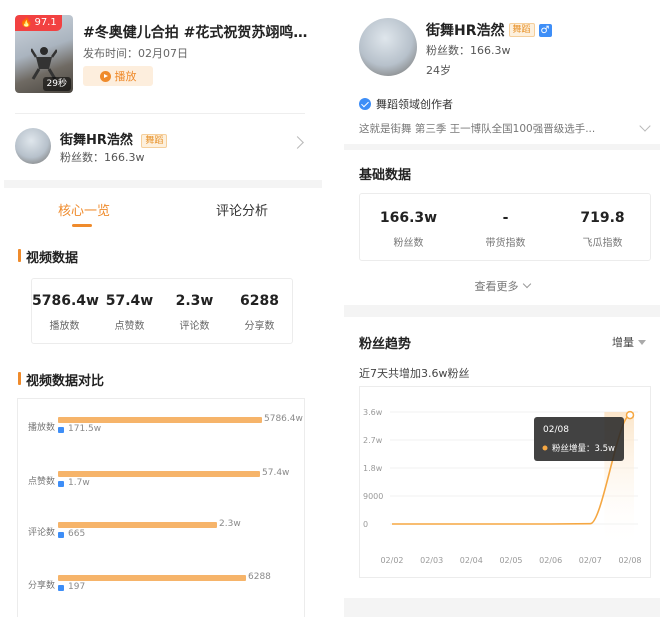  I want to click on x-tick-label: 02/08, so click(629, 560).